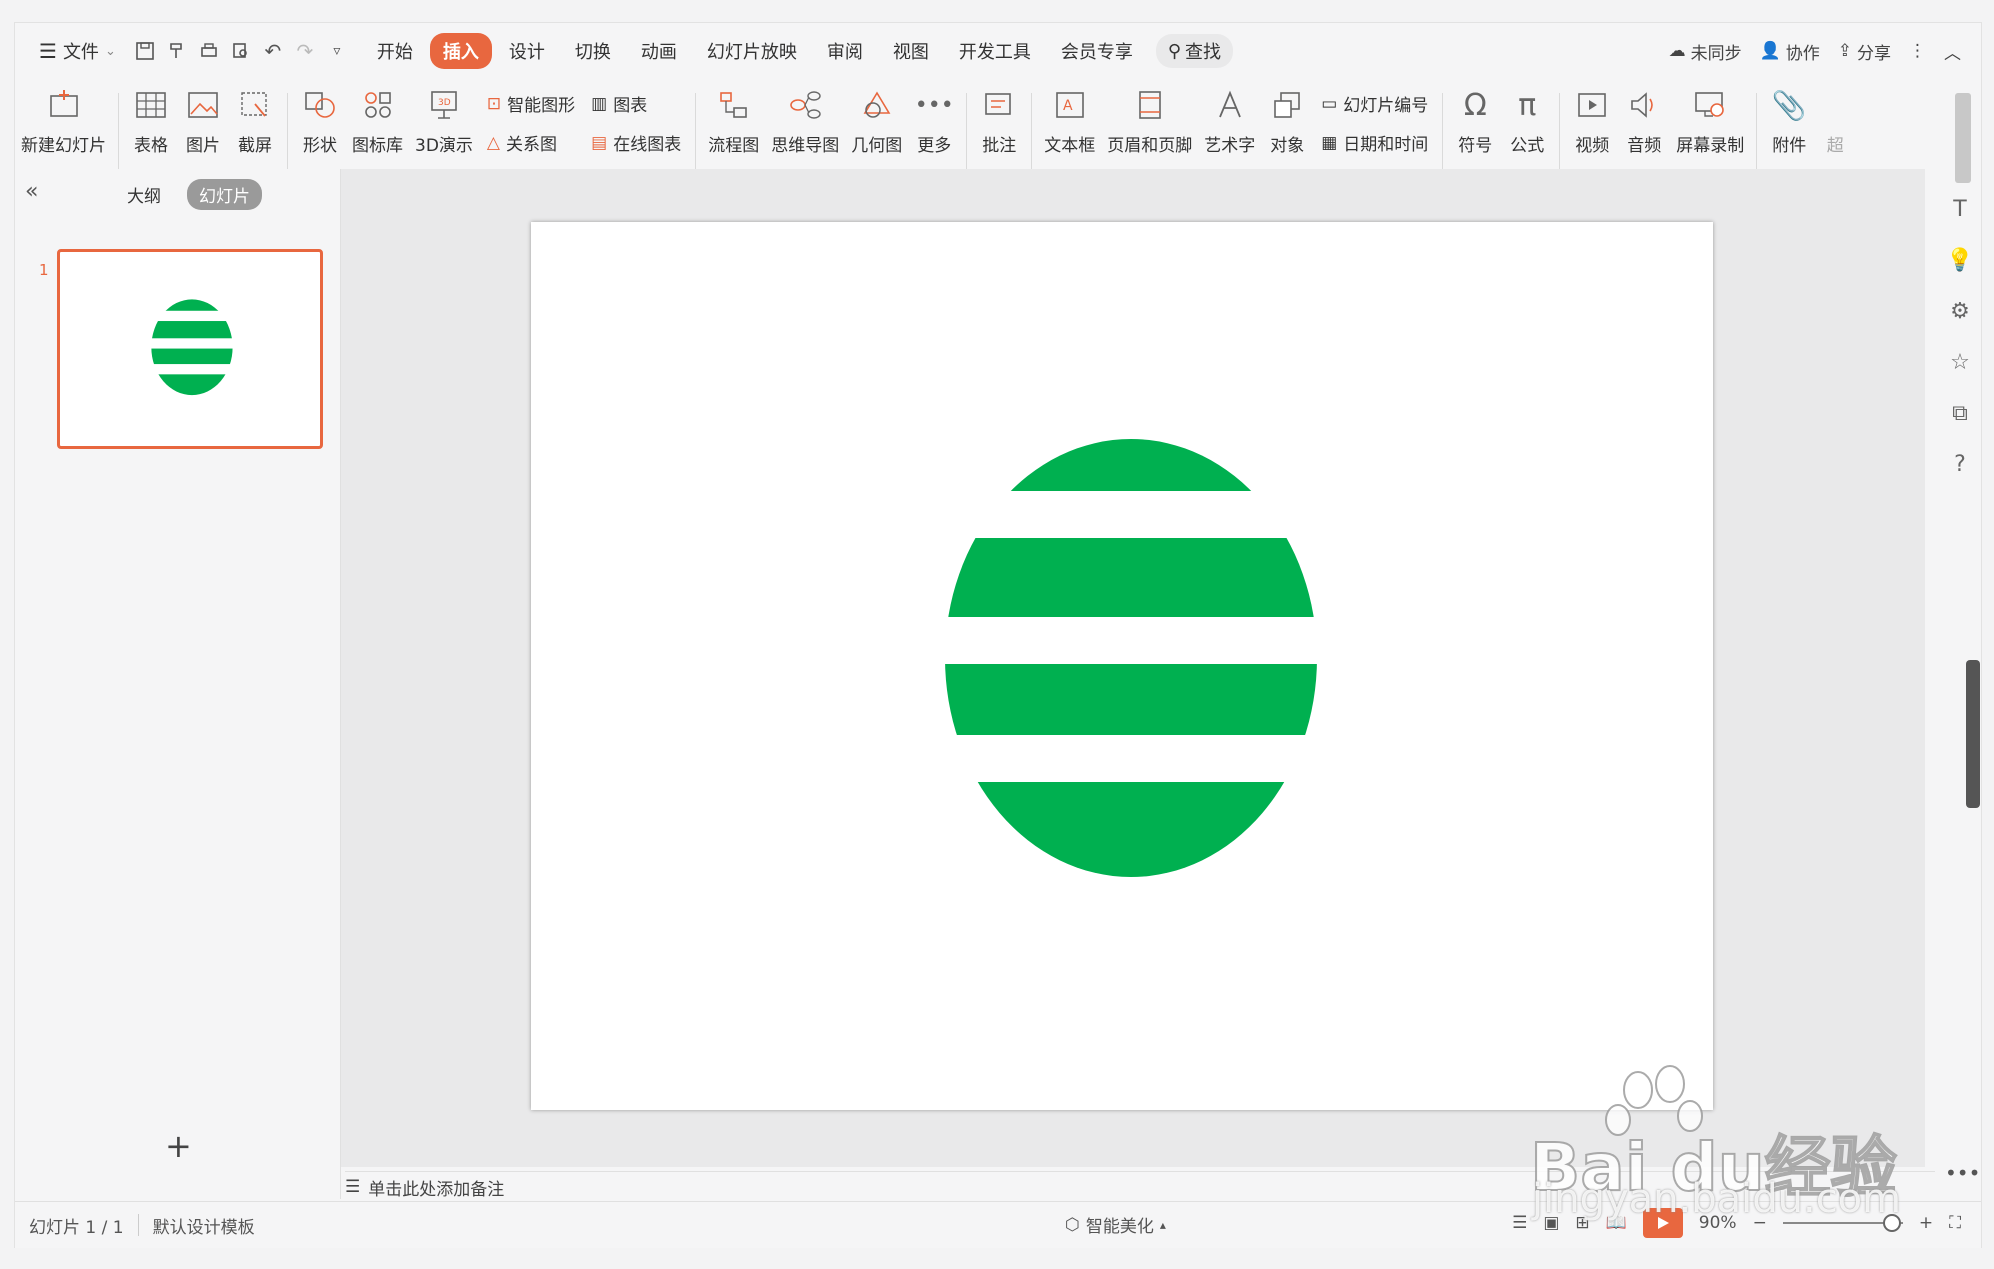  I want to click on tab-member: 会员专享, so click(1097, 51).